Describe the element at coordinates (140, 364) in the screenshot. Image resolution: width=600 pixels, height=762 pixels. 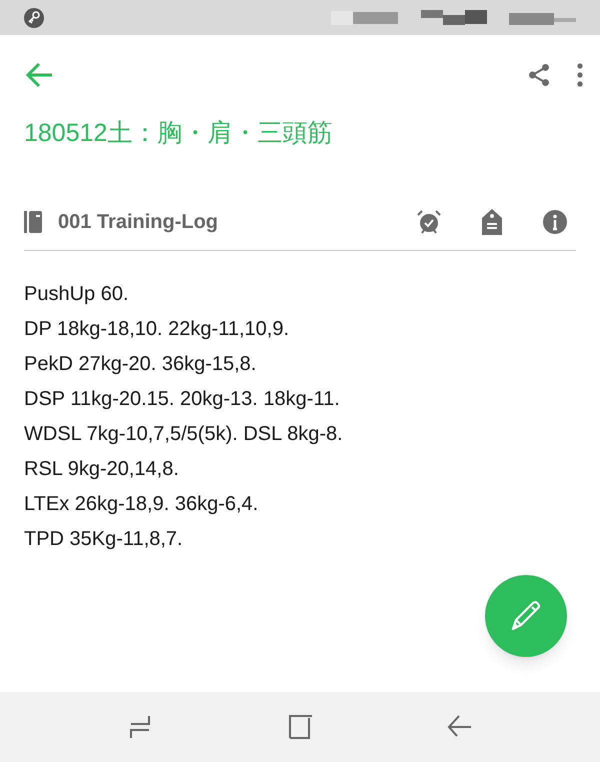
I see `note-text-line: PekD 27kg-20. 36kg-15,8.` at that location.